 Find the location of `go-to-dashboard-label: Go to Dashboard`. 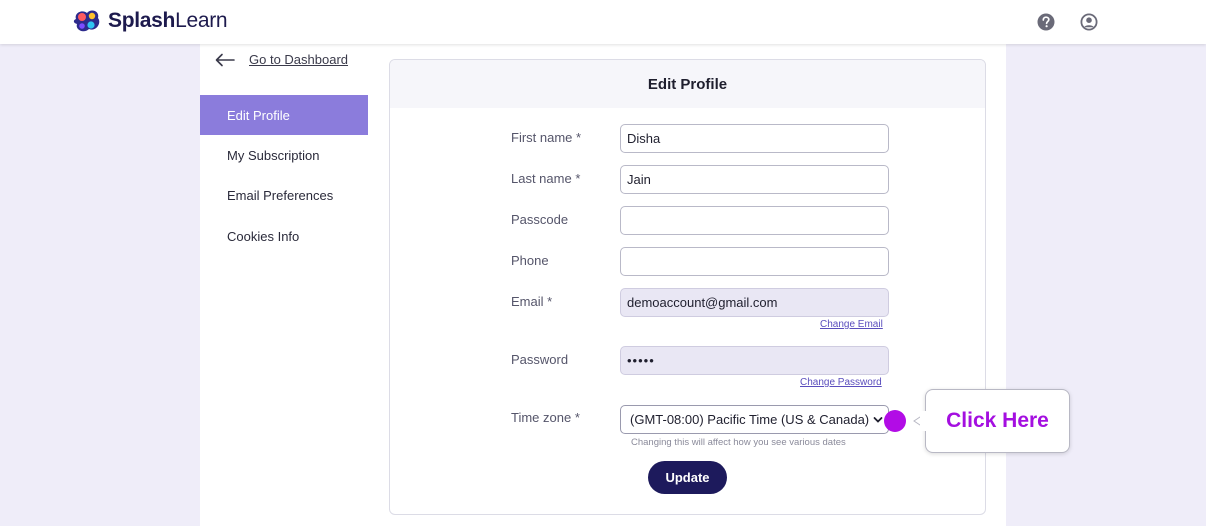

go-to-dashboard-label: Go to Dashboard is located at coordinates (299, 59).